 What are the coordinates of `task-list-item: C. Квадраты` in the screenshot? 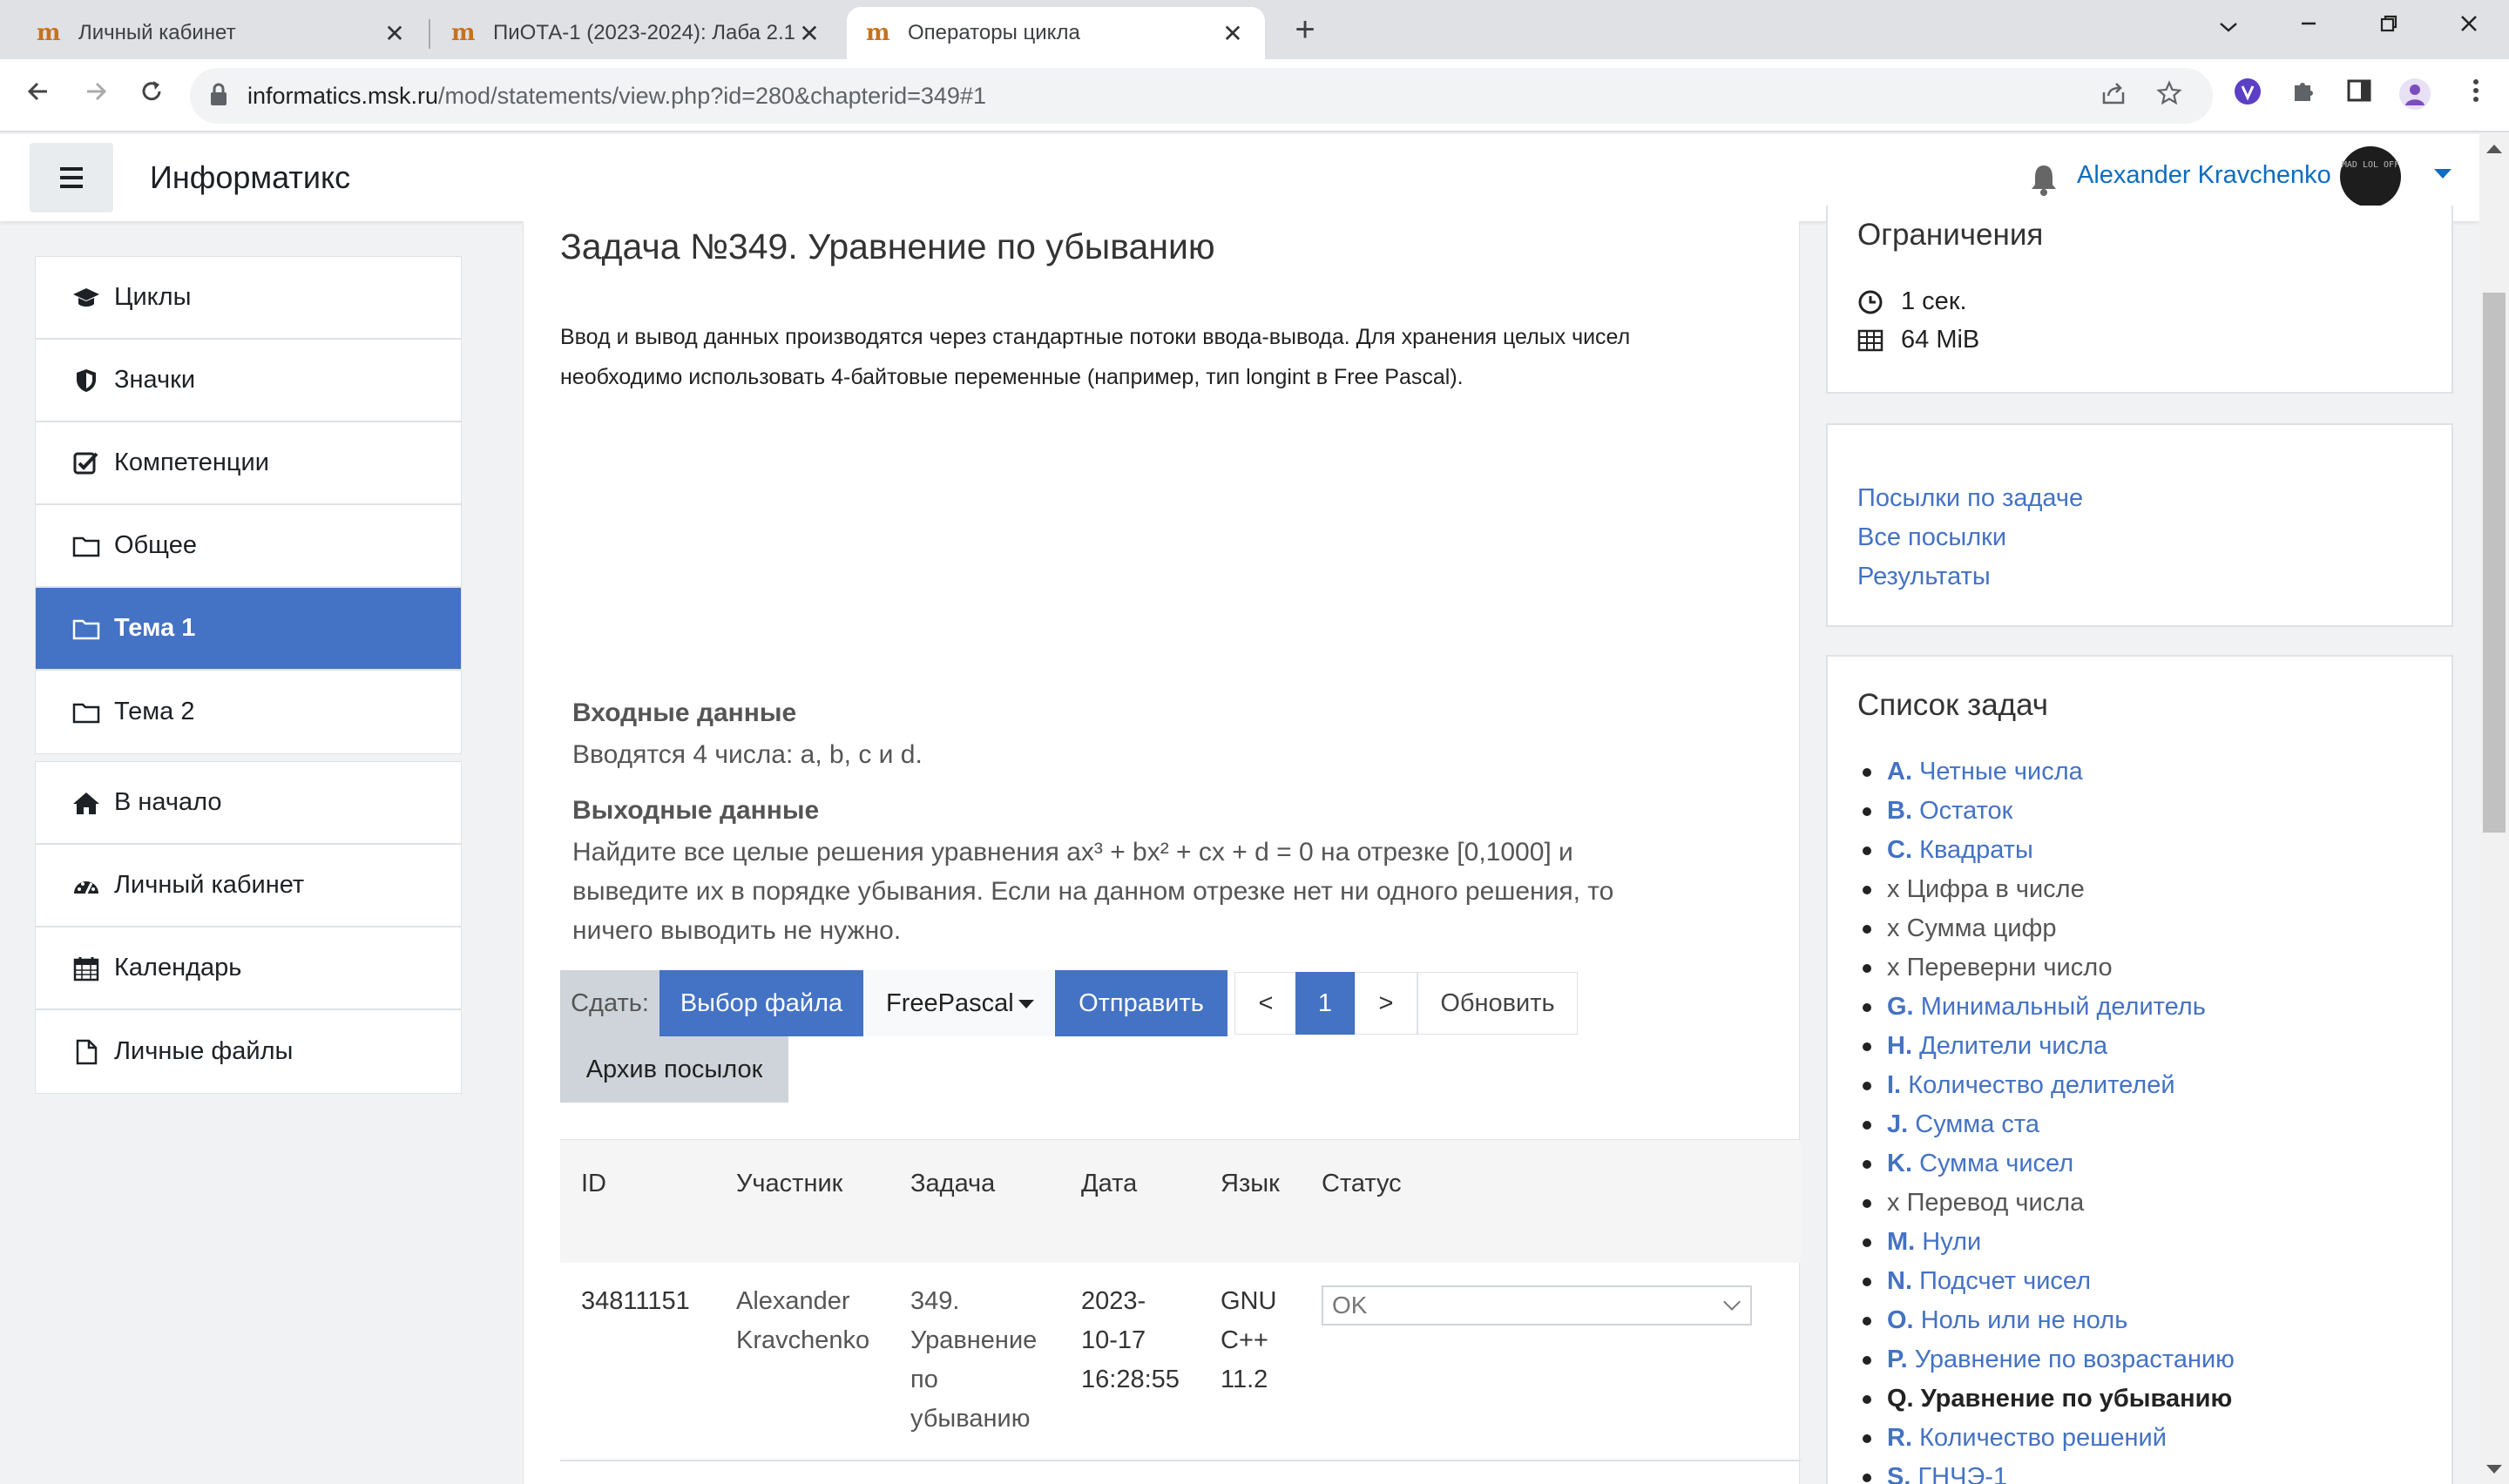 It's located at (2153, 850).